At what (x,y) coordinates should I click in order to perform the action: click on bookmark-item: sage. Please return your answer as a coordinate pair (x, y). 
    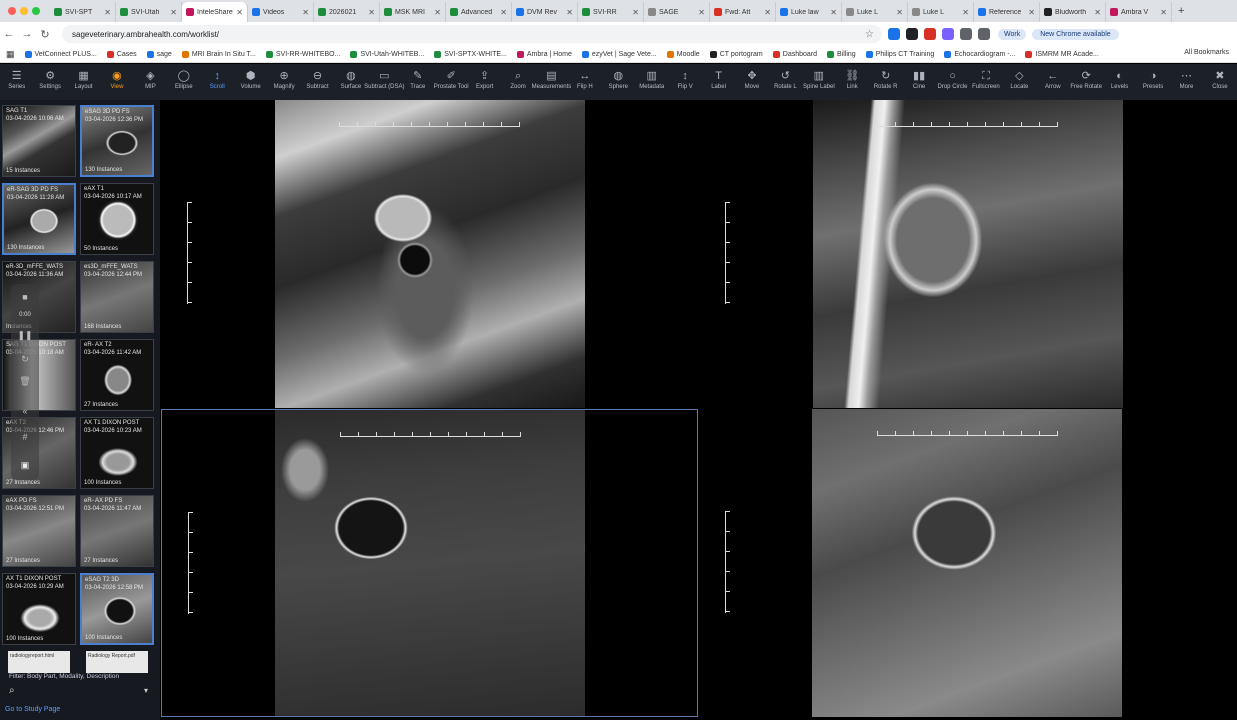
    Looking at the image, I should click on (159, 54).